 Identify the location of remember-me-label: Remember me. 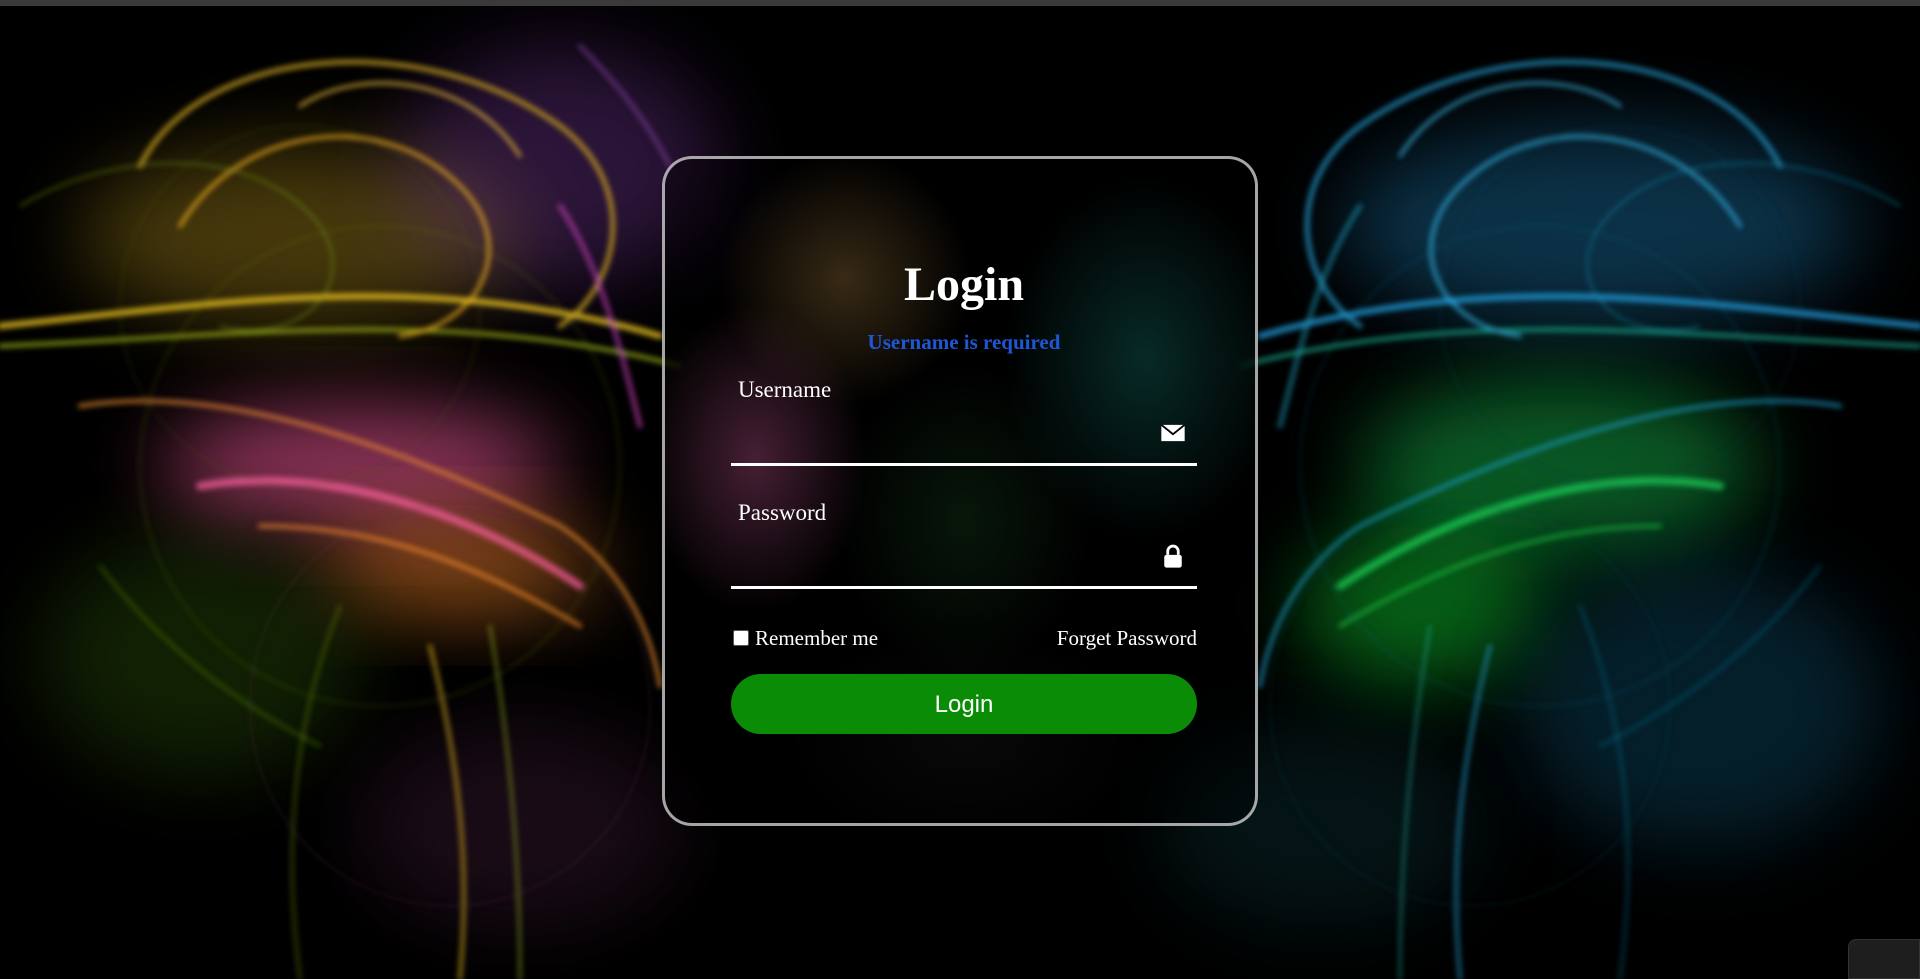
(817, 638).